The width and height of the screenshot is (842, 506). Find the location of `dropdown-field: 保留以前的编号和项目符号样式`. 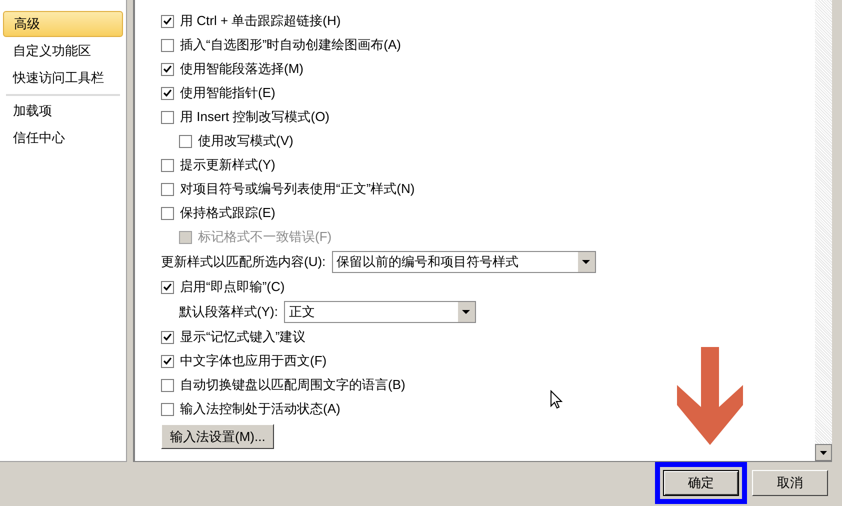

dropdown-field: 保留以前的编号和项目符号样式 is located at coordinates (464, 262).